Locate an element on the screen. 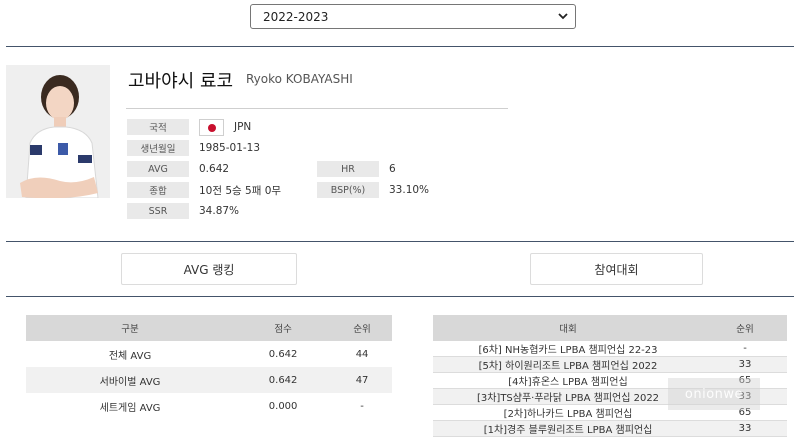  total-record-label: 종합 is located at coordinates (158, 190).